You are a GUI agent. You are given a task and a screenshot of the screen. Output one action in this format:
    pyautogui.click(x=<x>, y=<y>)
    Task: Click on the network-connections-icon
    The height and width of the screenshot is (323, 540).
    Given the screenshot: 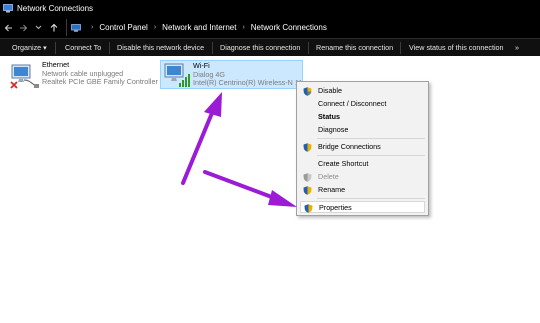 What is the action you would take?
    pyautogui.click(x=8, y=8)
    